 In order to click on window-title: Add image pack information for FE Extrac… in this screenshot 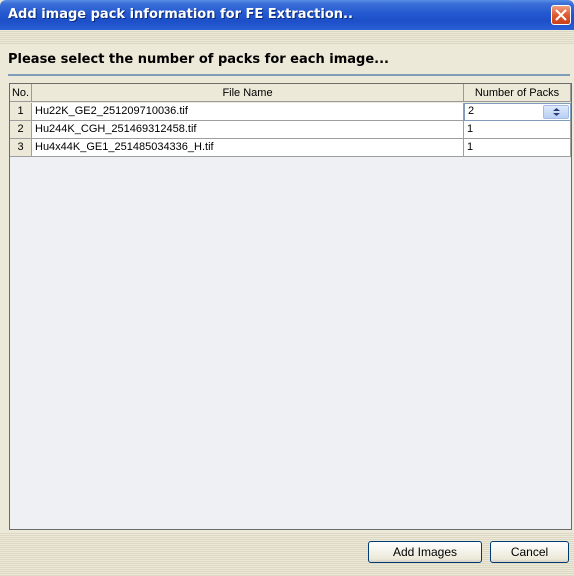, I will do `click(180, 14)`.